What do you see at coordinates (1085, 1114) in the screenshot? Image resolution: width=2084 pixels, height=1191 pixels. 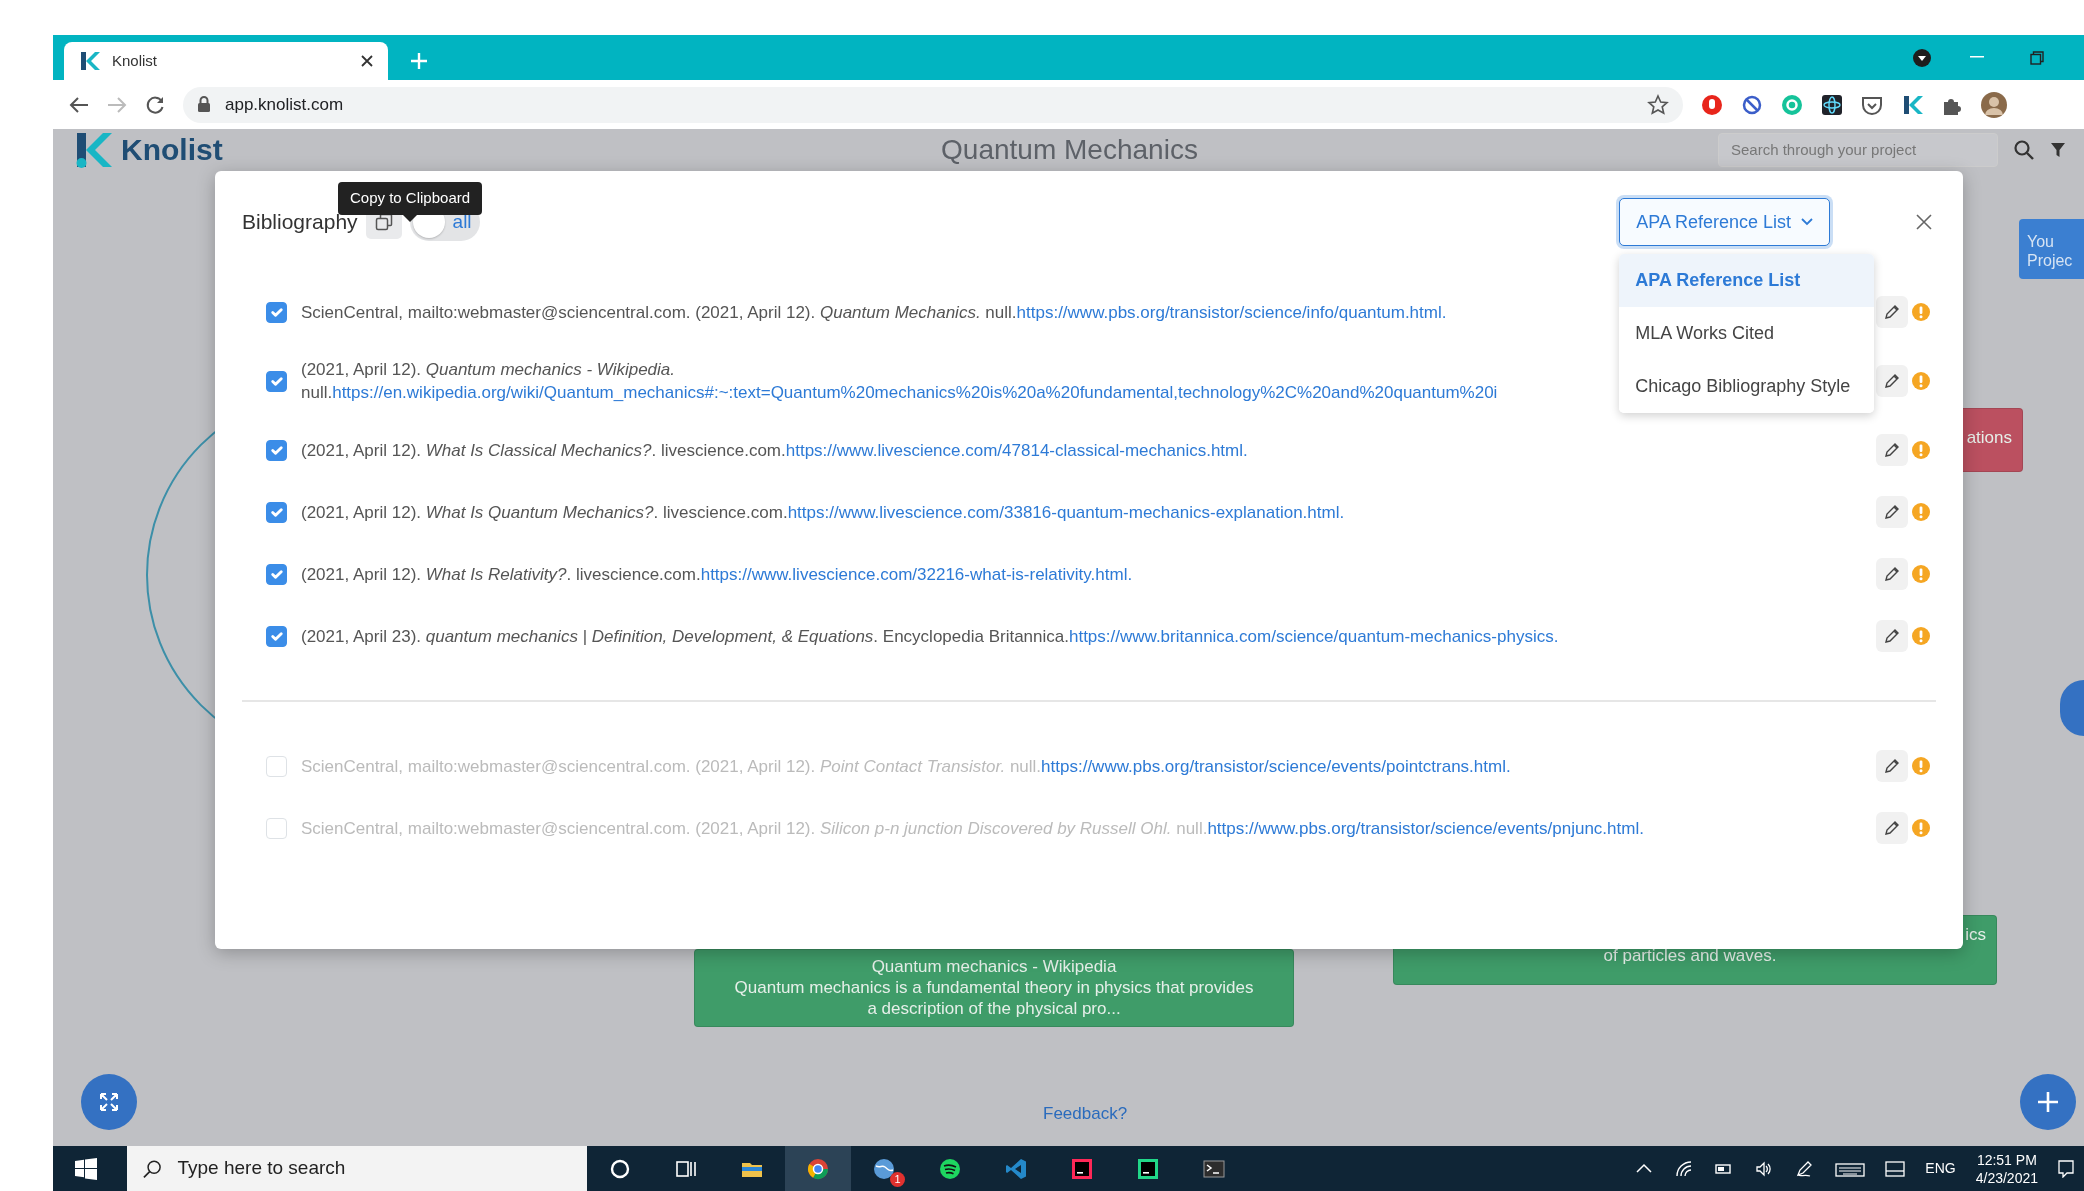 I see `feedback-link: Feedback?` at bounding box center [1085, 1114].